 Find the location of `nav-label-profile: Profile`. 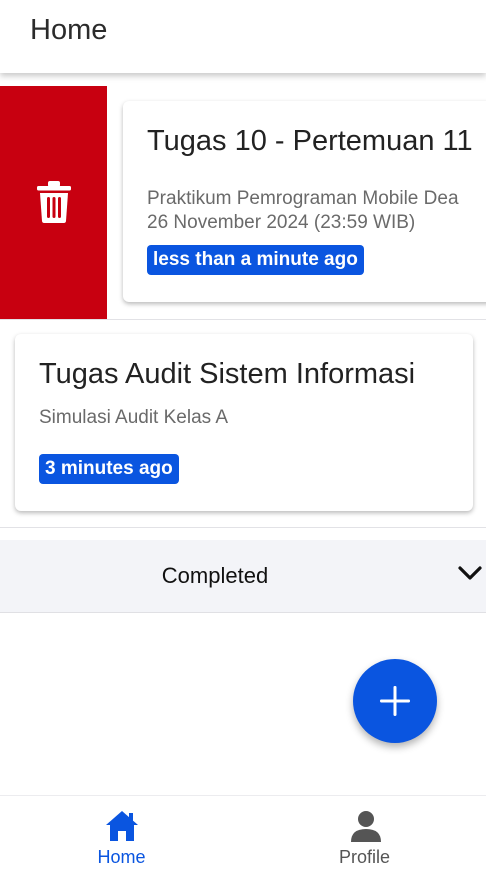

nav-label-profile: Profile is located at coordinates (364, 857).